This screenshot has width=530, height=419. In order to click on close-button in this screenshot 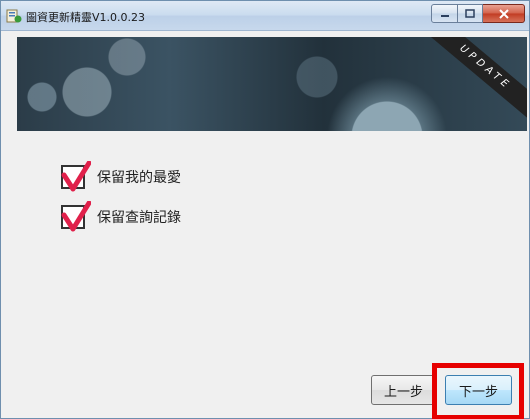, I will do `click(504, 13)`.